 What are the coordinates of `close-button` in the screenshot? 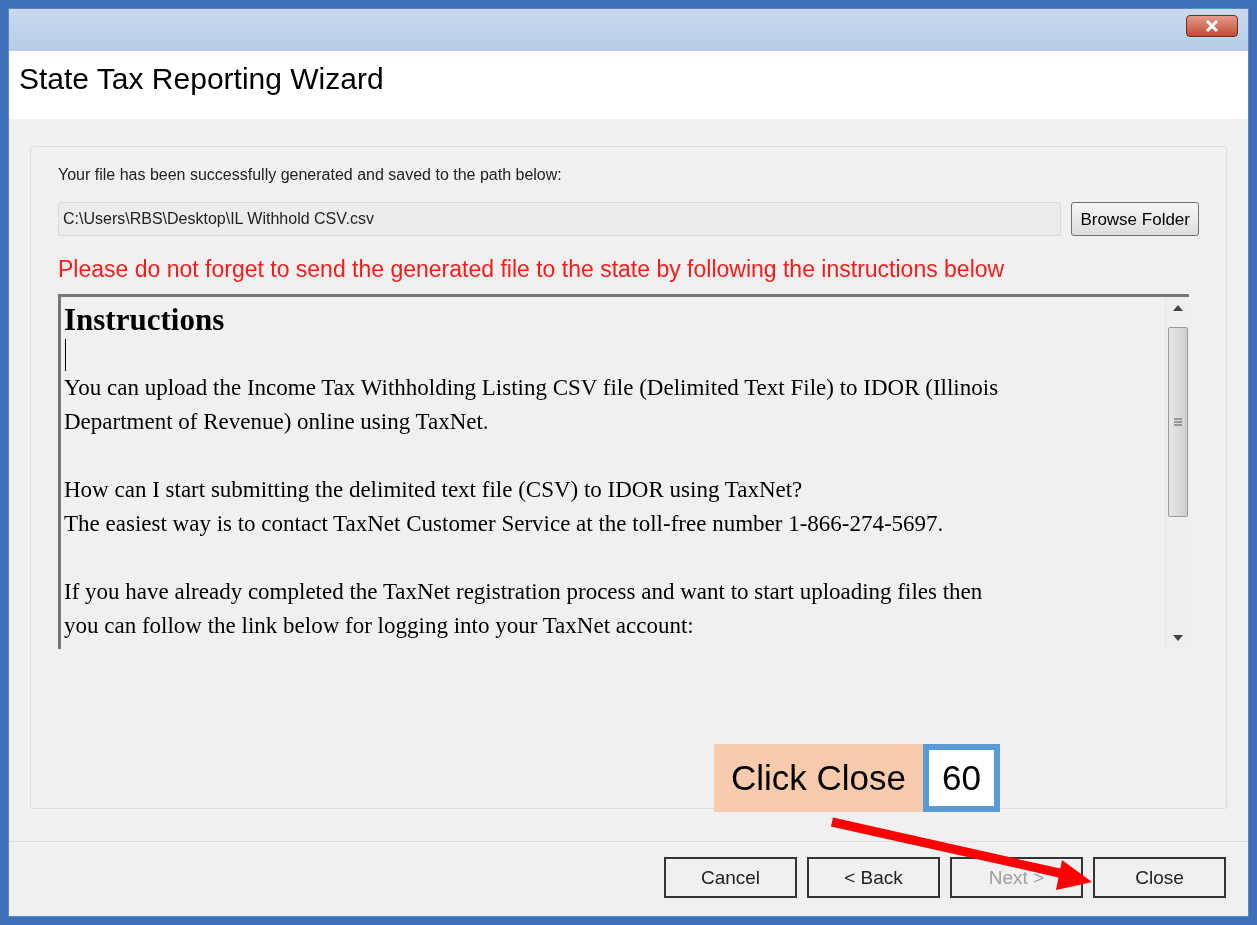 It's located at (1212, 26).